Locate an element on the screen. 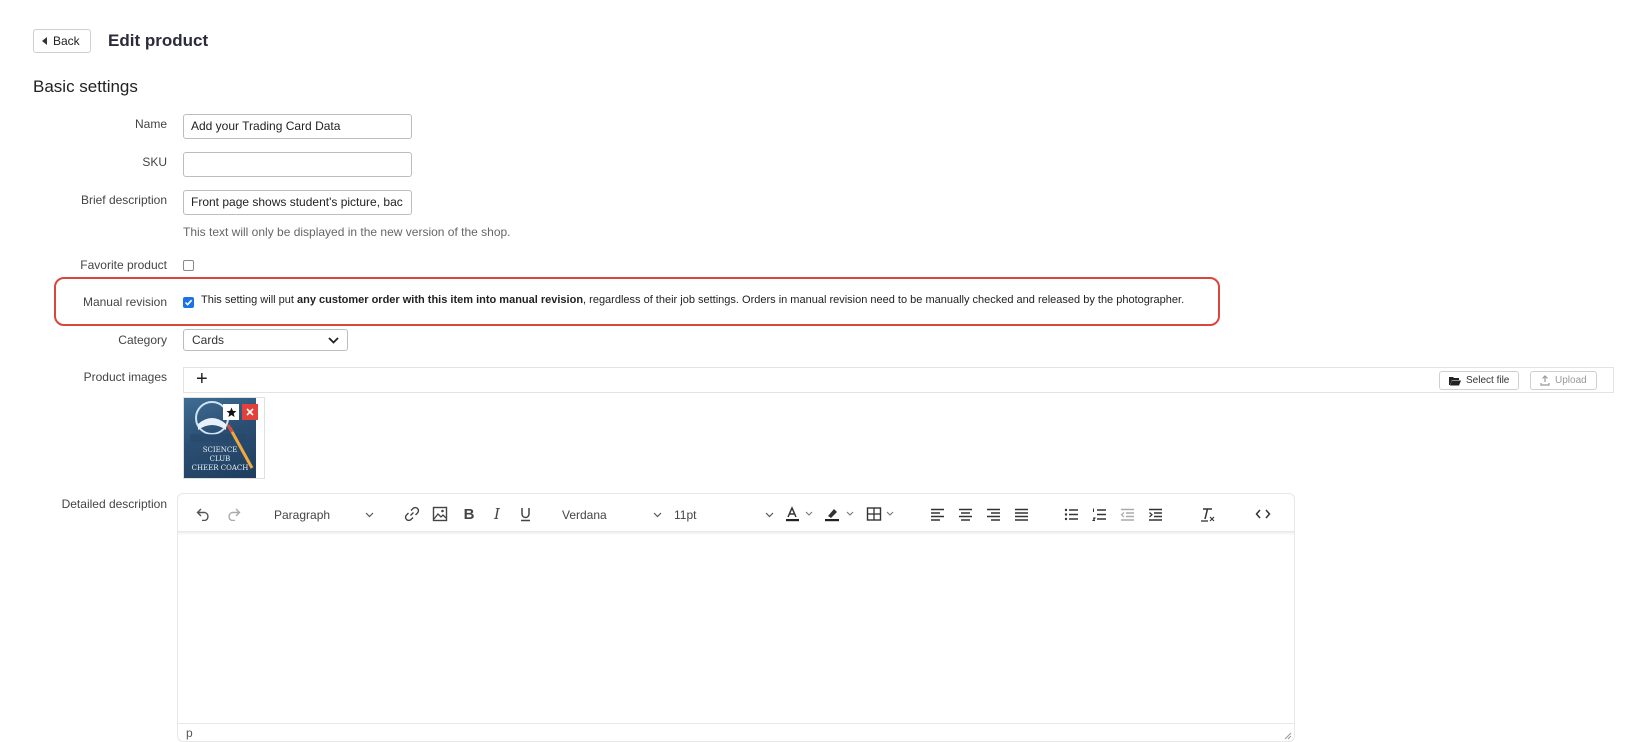  section-title: Basic settings is located at coordinates (85, 86).